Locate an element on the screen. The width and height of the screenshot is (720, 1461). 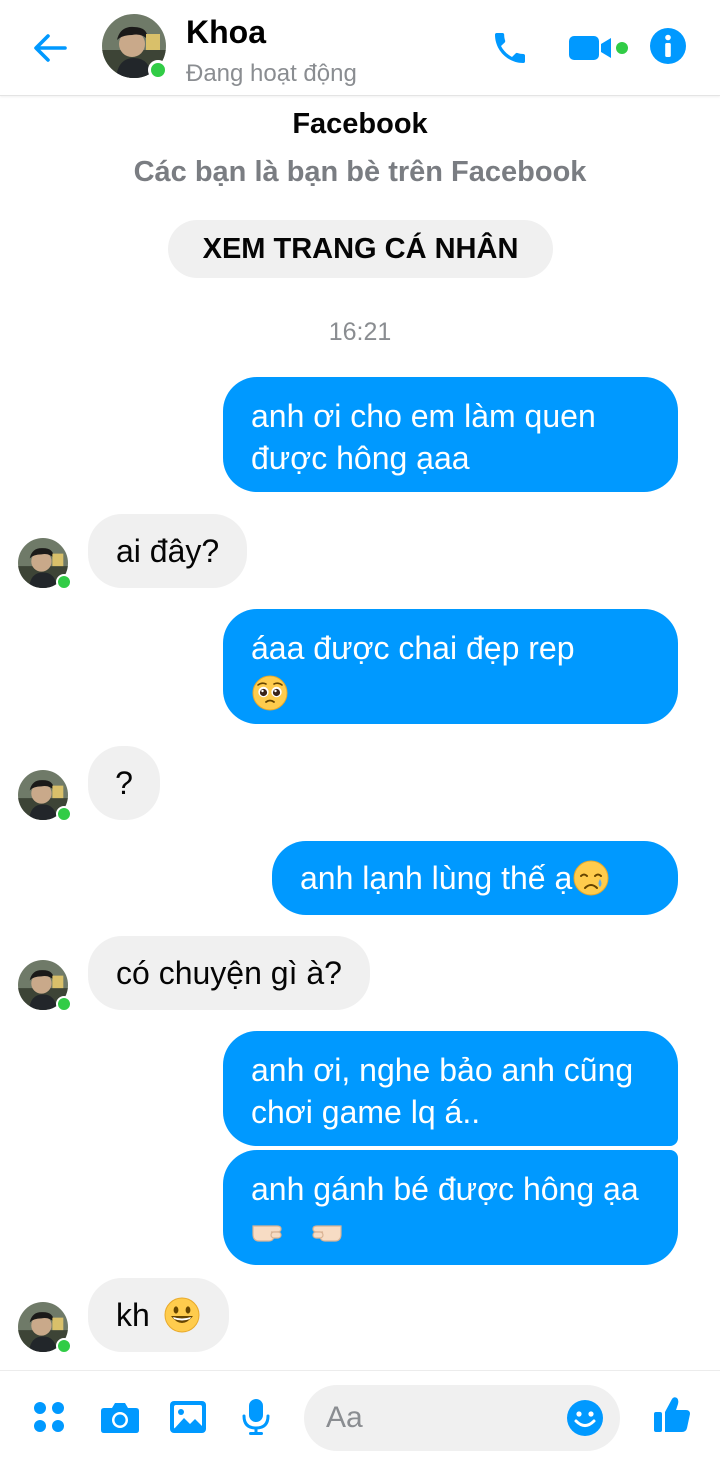
video-camera-icon is located at coordinates (598, 48).